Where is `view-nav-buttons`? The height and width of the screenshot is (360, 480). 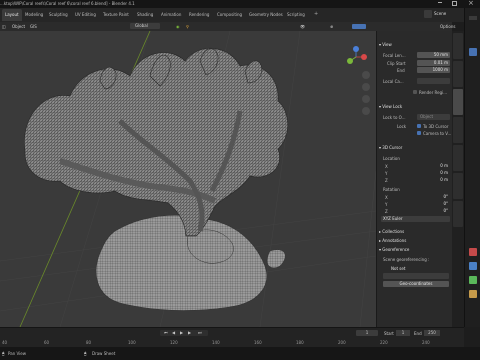
view-nav-buttons is located at coordinates (366, 93).